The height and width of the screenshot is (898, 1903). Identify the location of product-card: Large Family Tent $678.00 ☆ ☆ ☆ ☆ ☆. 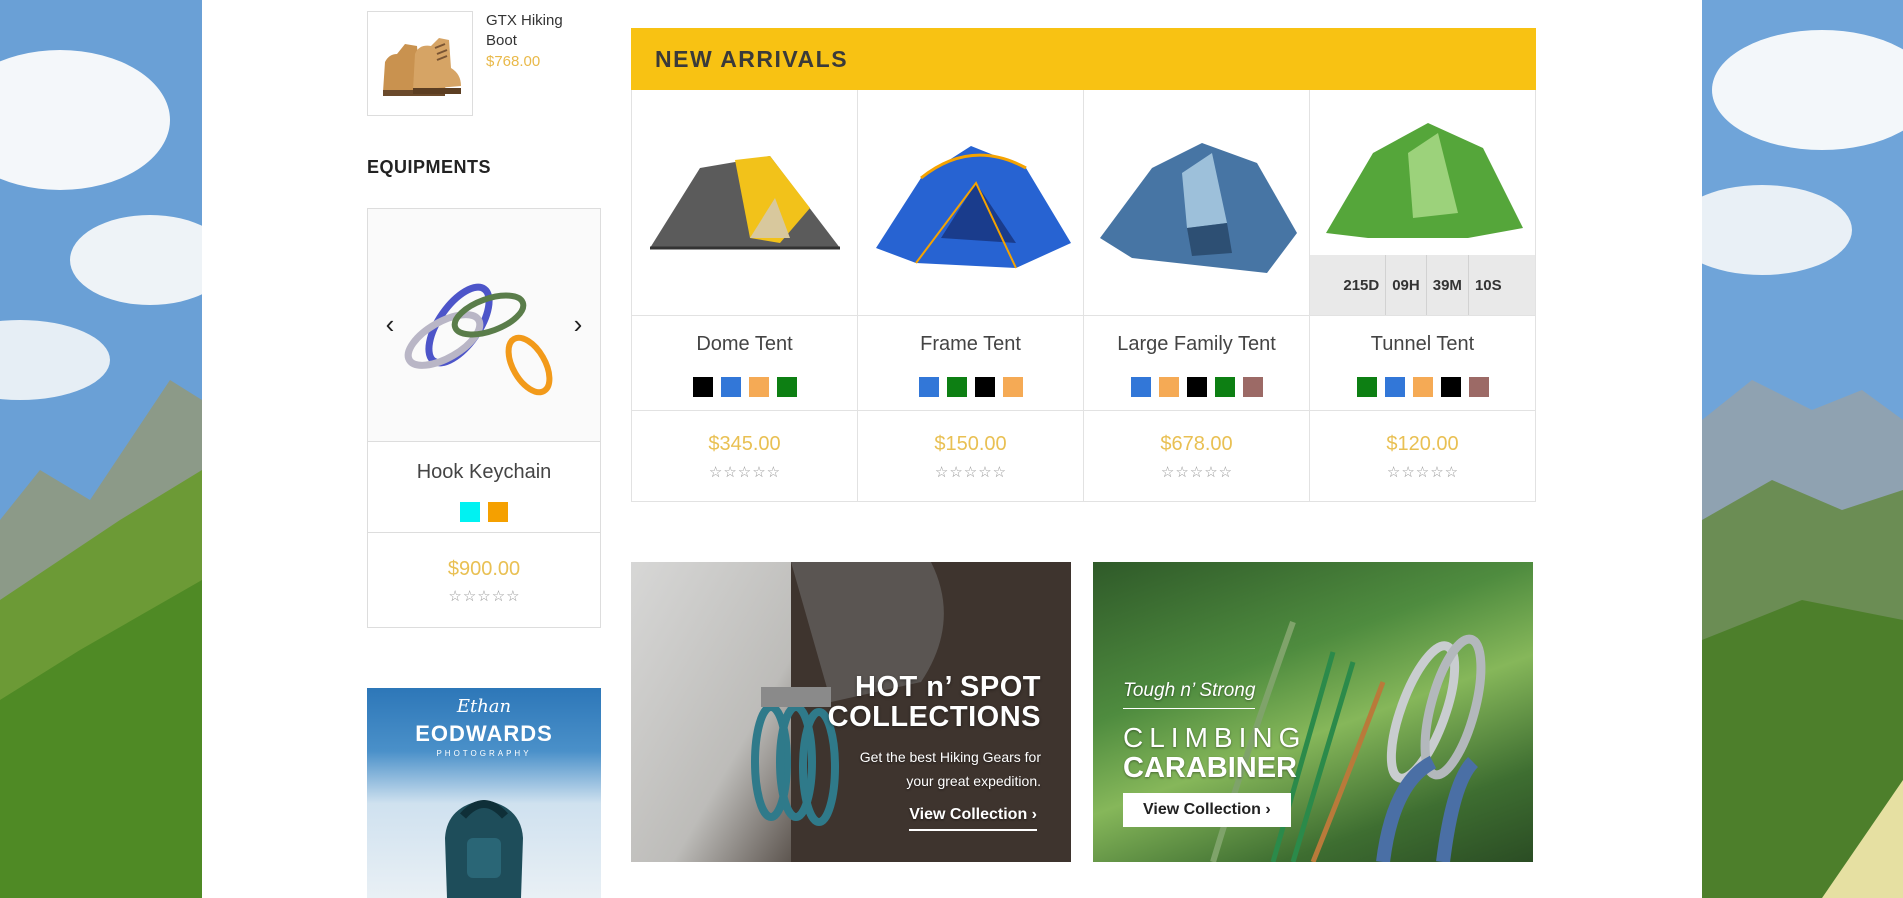
(1197, 295).